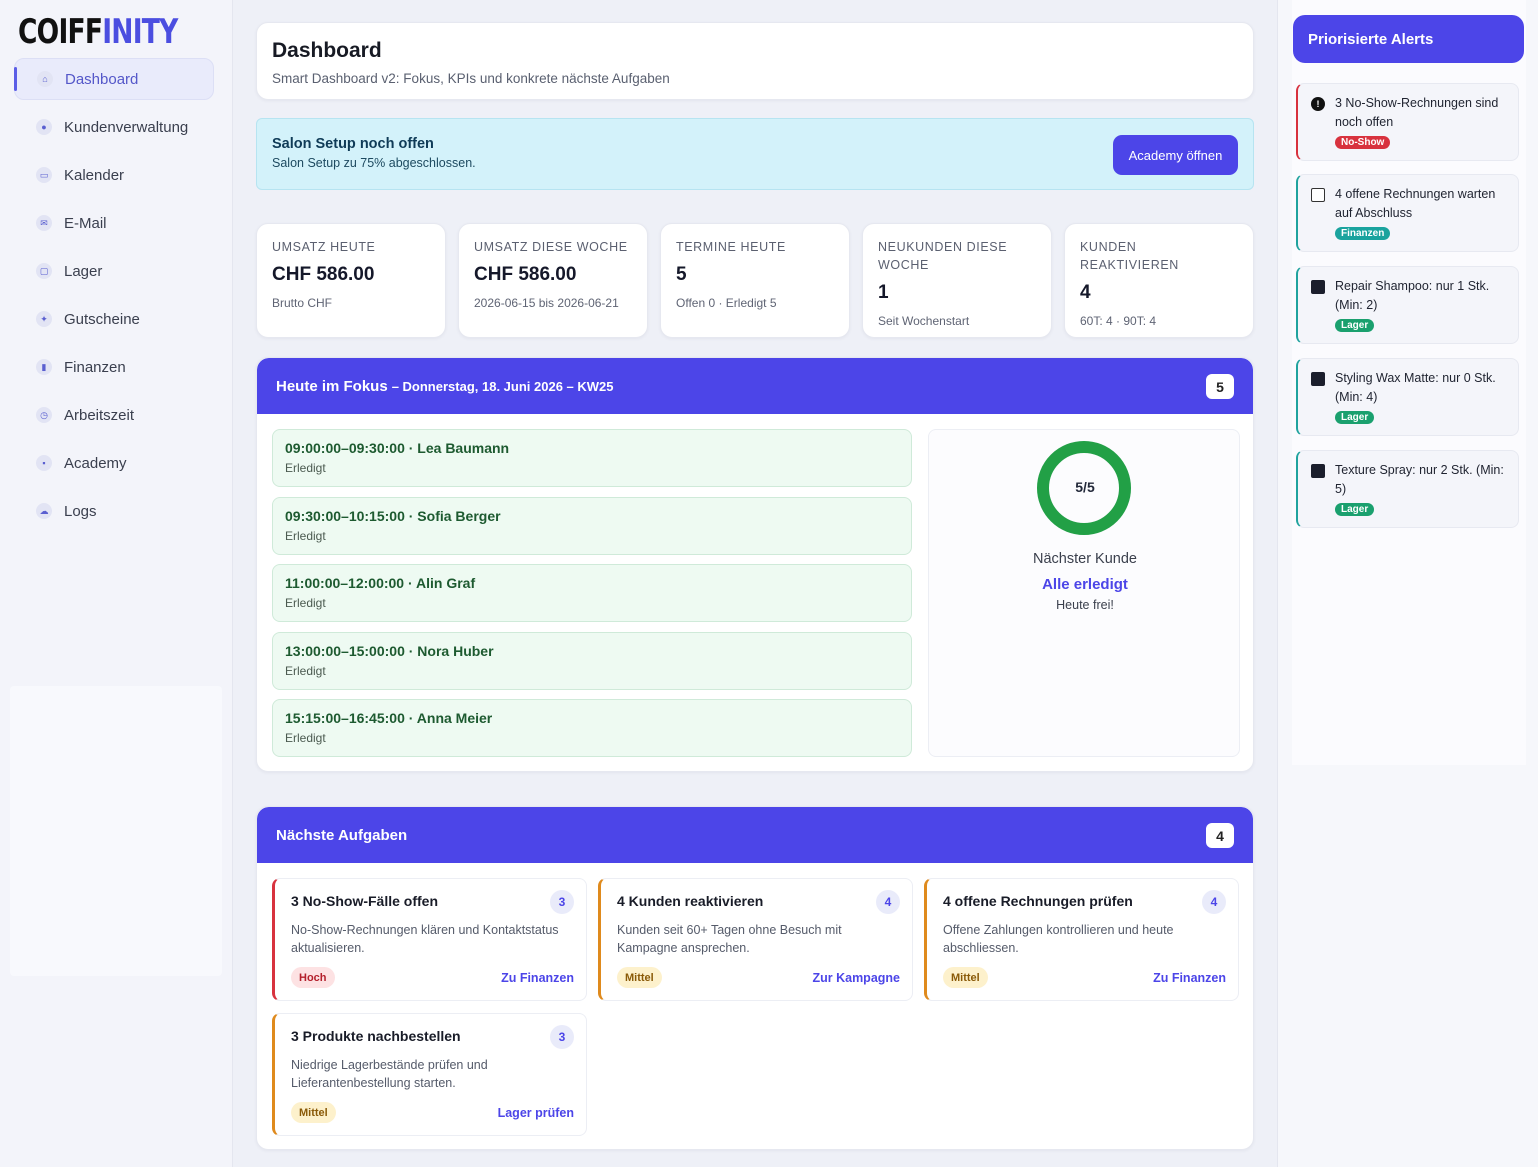  What do you see at coordinates (1318, 195) in the screenshot?
I see `invoice-icon` at bounding box center [1318, 195].